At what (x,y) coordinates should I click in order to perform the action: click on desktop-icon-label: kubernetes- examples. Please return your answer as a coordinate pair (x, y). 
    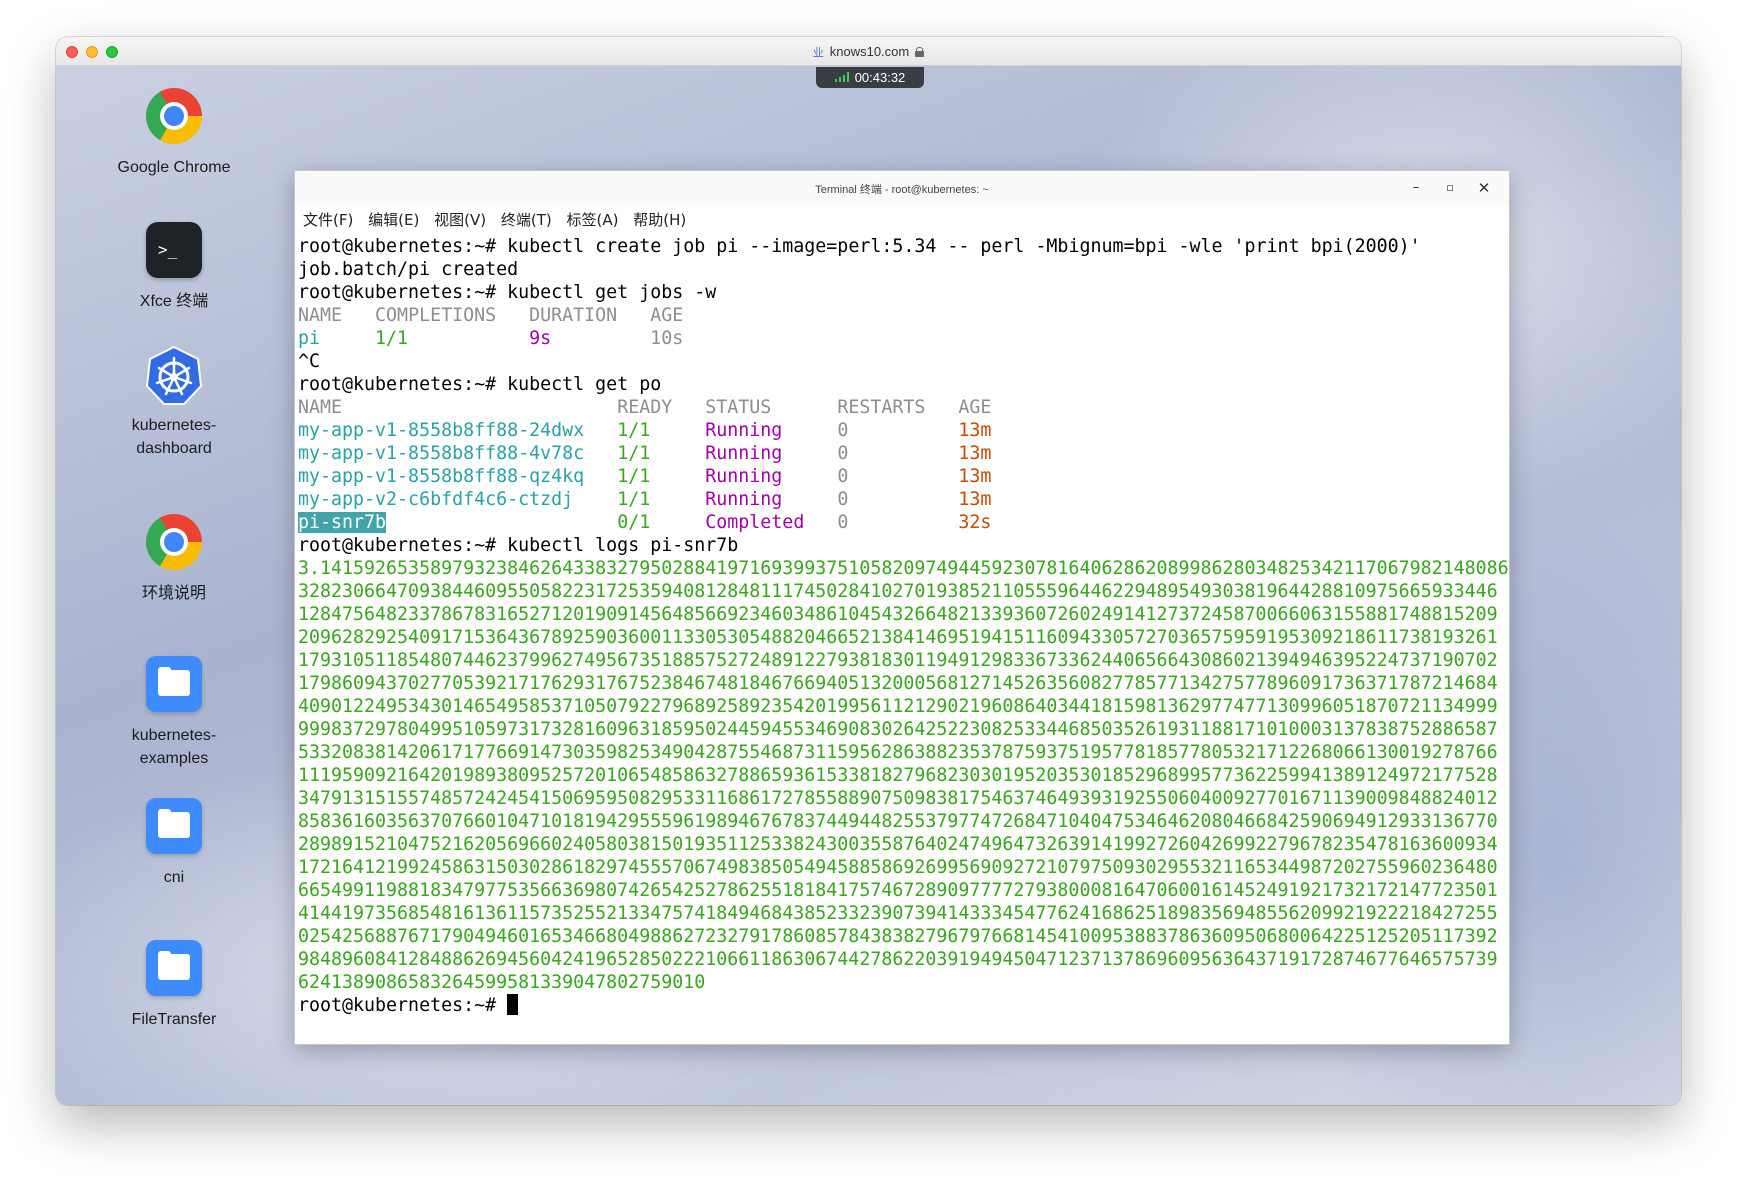
    Looking at the image, I should click on (174, 747).